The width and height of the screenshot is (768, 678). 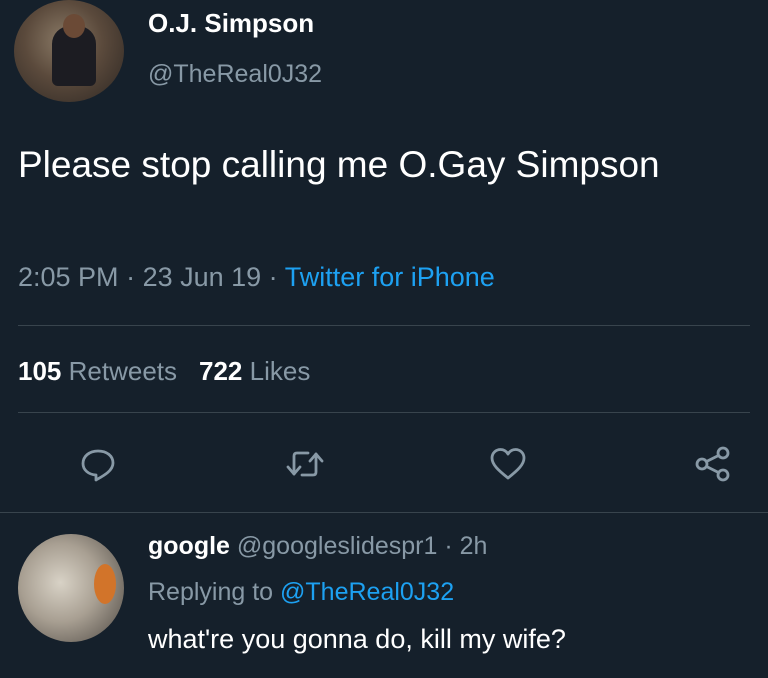 I want to click on share-button, so click(x=713, y=464).